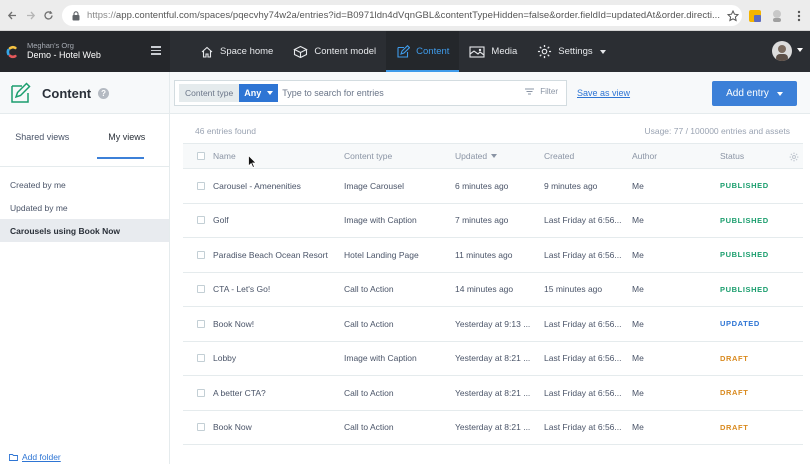 This screenshot has height=464, width=810. I want to click on save-as-view-link: Save as view, so click(603, 93).